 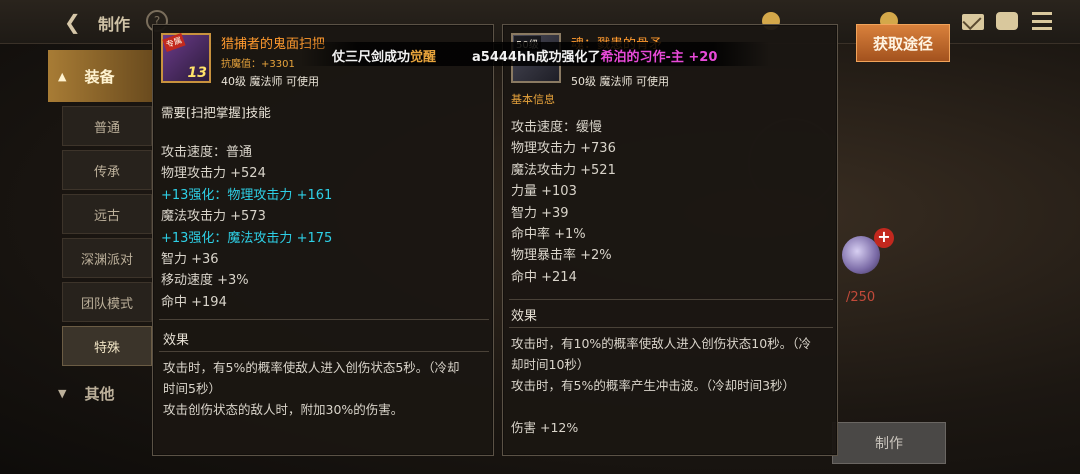 I want to click on category-sidebar: ▲ 装备 普通 传承 远古 深渊派对 团队模式 特殊 ▼ 其他, so click(x=100, y=259).